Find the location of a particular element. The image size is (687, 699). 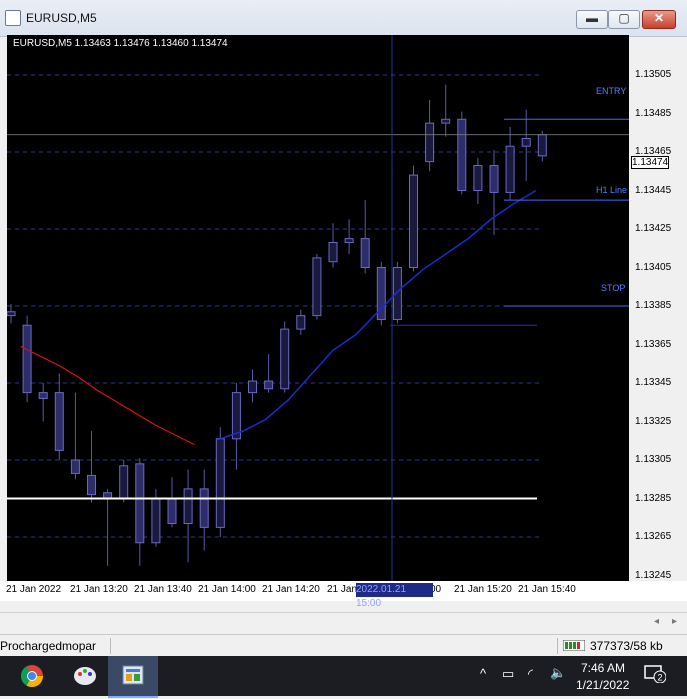

taskbar-metatrader-button is located at coordinates (133, 677).